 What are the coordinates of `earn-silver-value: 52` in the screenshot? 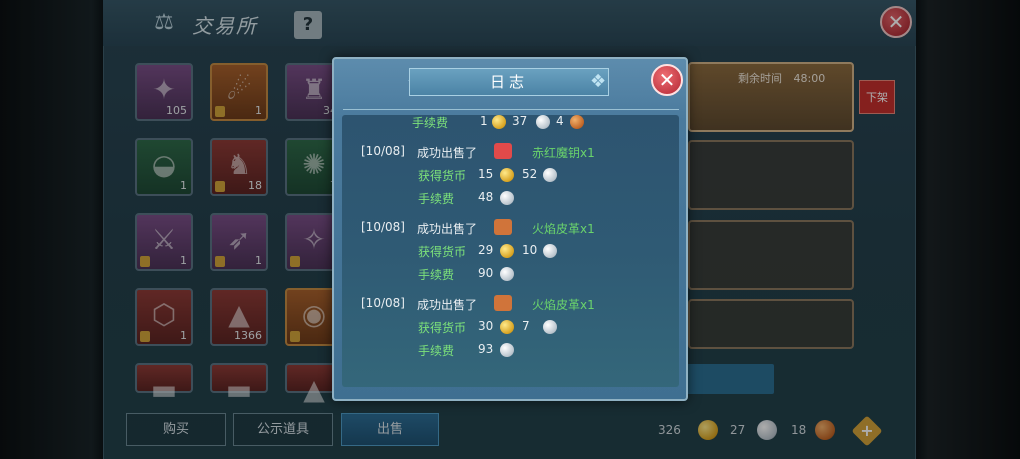 It's located at (530, 174).